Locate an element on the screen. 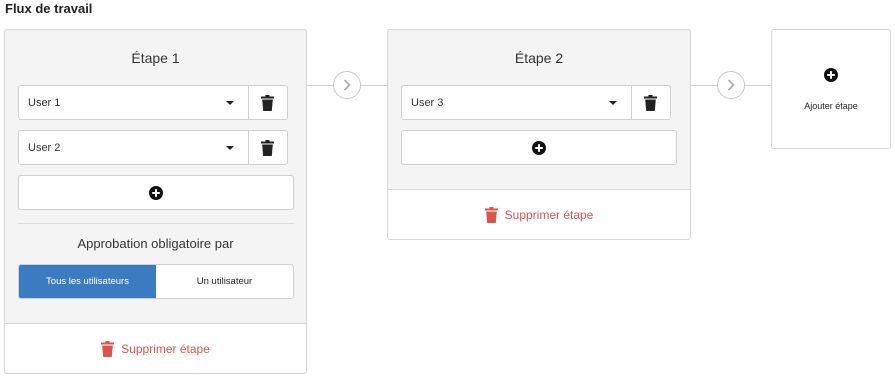  stage-1-title: Étape 1 is located at coordinates (155, 58).